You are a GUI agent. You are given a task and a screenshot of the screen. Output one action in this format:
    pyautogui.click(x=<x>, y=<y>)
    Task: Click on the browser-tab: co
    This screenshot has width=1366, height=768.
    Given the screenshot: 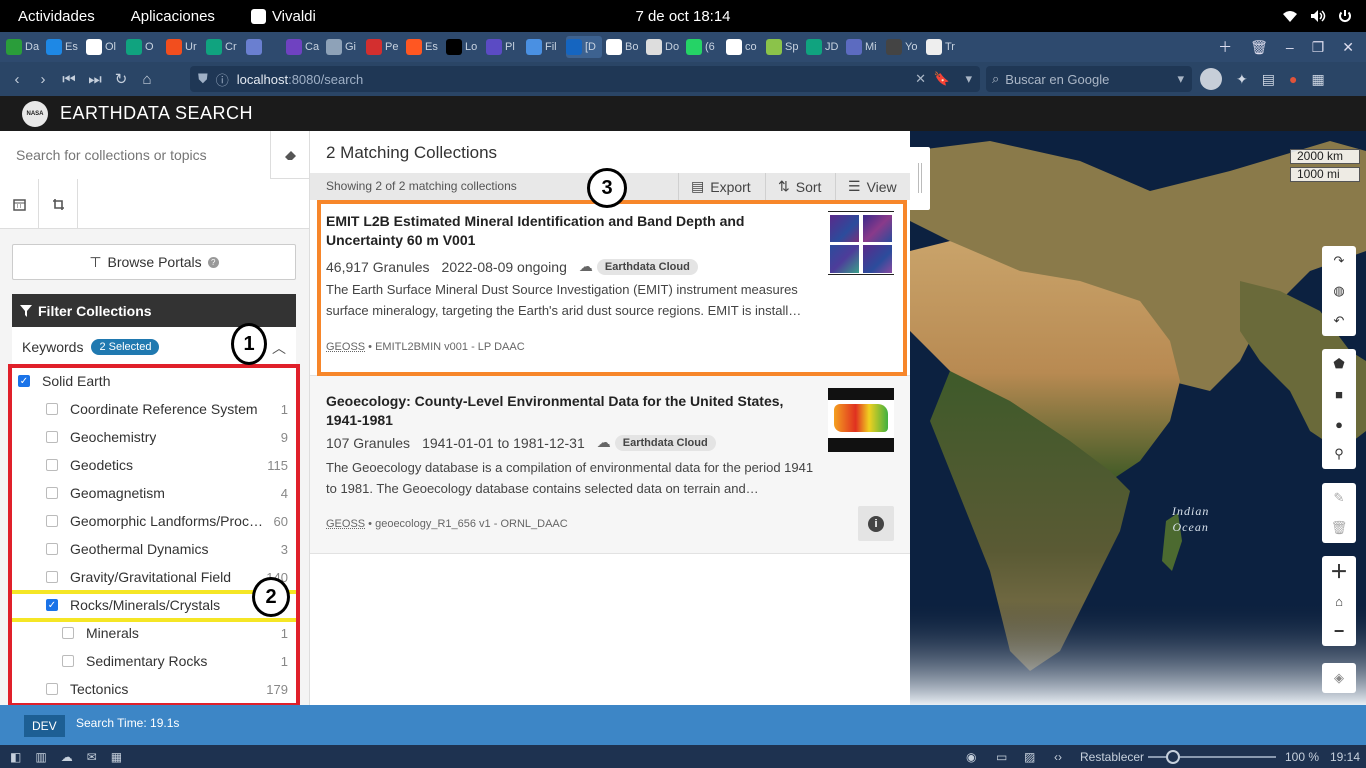 What is the action you would take?
    pyautogui.click(x=744, y=47)
    